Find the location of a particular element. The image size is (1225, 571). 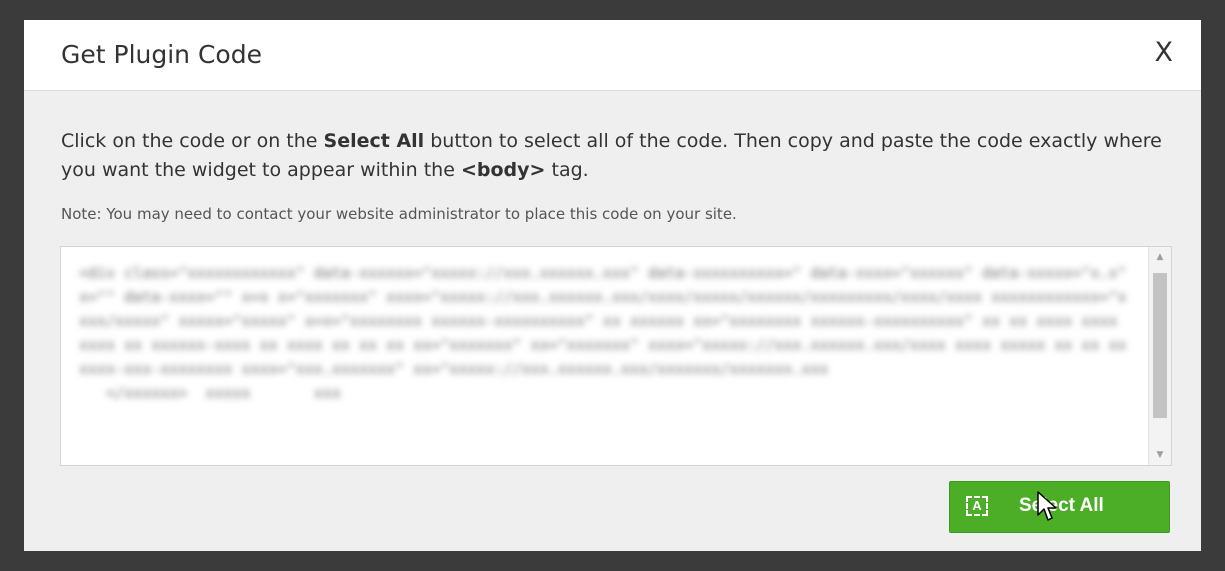

instructions-part1: Click on the code or on the is located at coordinates (192, 141).